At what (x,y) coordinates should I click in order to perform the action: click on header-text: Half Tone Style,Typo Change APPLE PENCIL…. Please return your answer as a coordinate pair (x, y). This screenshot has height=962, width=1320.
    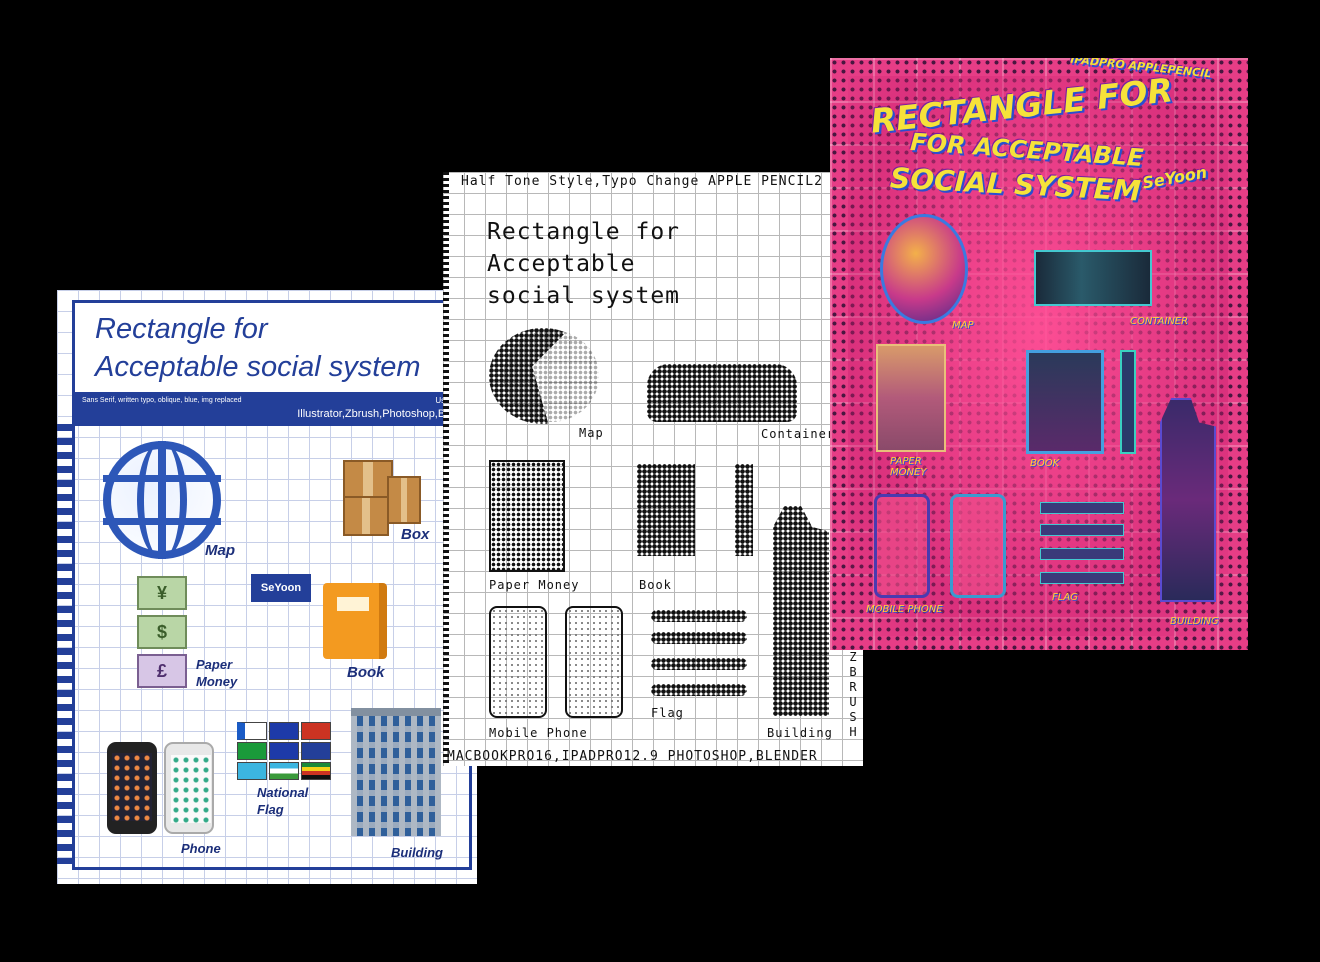
    Looking at the image, I should click on (642, 181).